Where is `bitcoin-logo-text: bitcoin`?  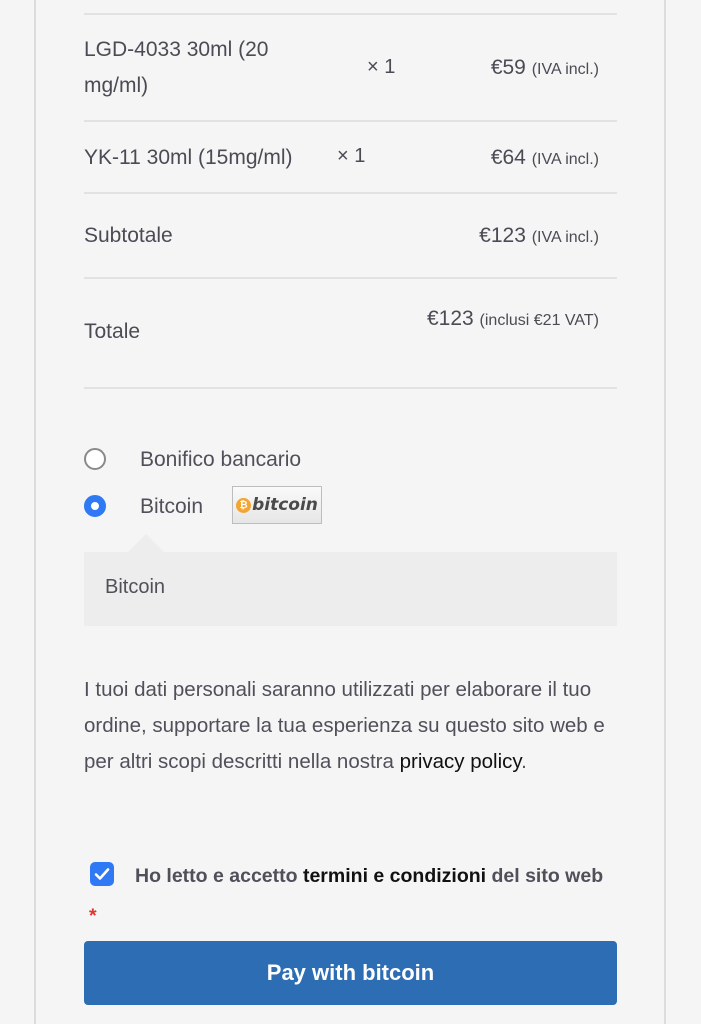
bitcoin-logo-text: bitcoin is located at coordinates (285, 505).